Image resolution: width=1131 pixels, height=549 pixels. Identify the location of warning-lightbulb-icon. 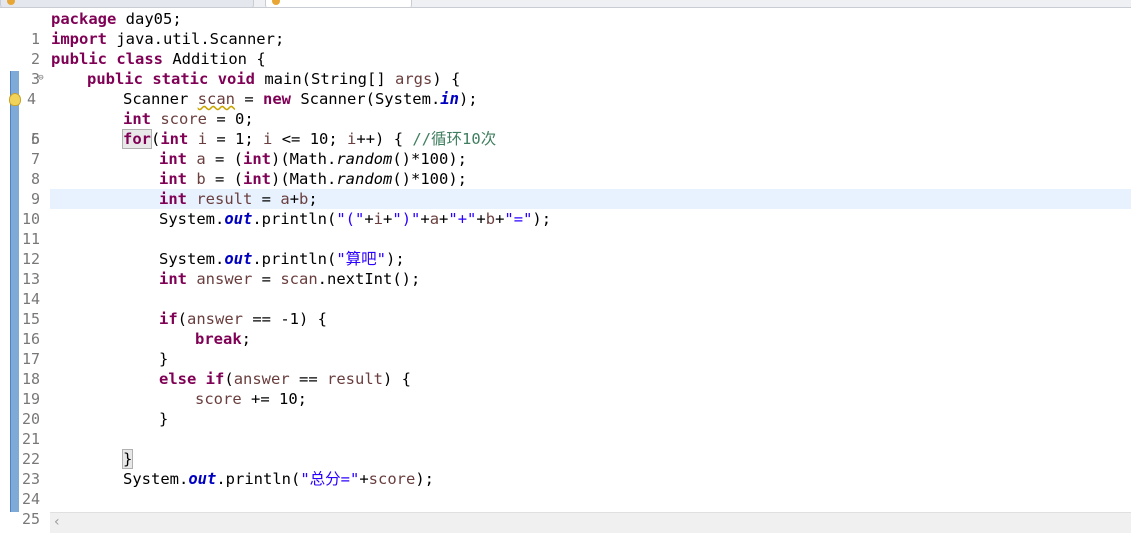
(15, 99).